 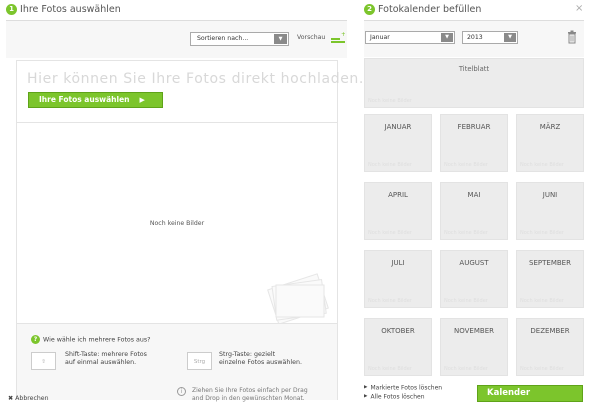 What do you see at coordinates (572, 37) in the screenshot?
I see `trash-icon` at bounding box center [572, 37].